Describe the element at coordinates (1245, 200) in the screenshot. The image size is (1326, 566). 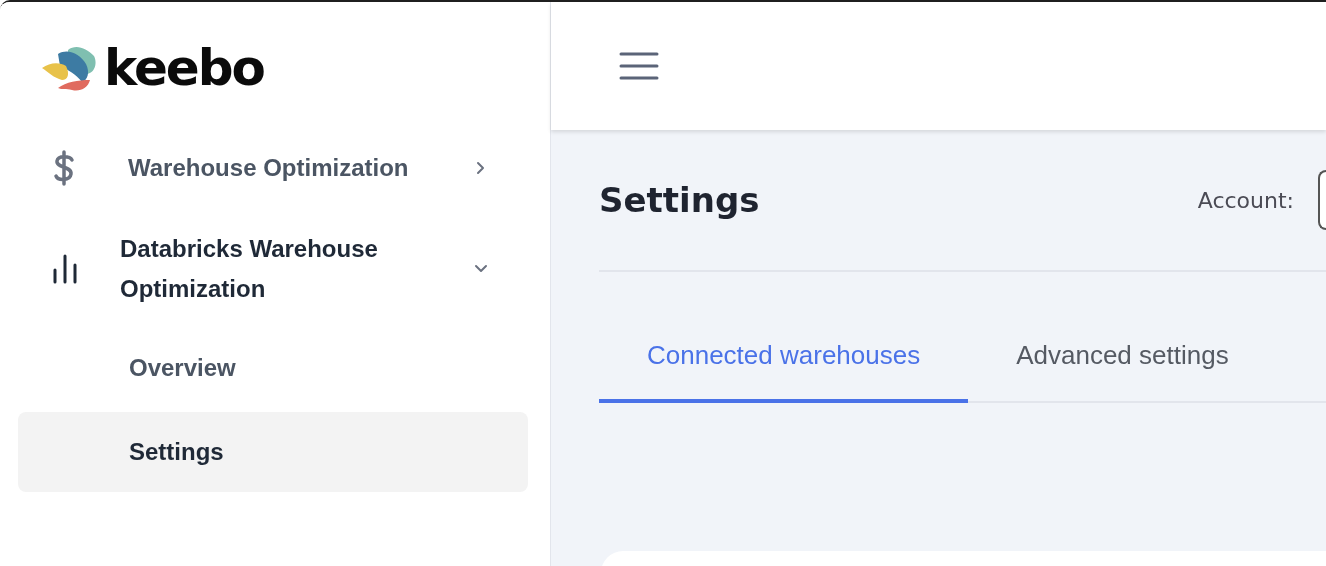
I see `account-label: Account:` at that location.